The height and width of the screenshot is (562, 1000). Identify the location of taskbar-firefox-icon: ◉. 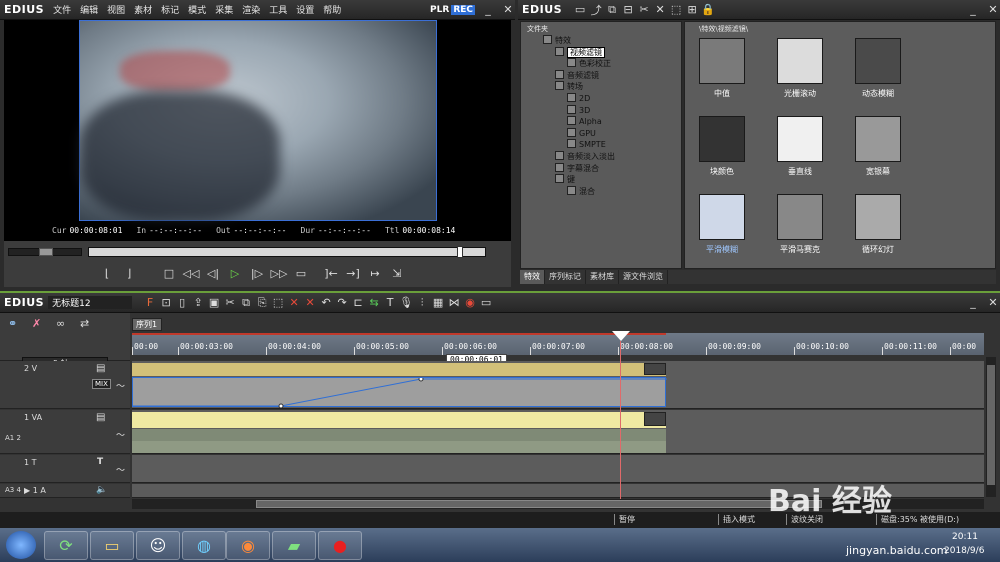
(248, 545).